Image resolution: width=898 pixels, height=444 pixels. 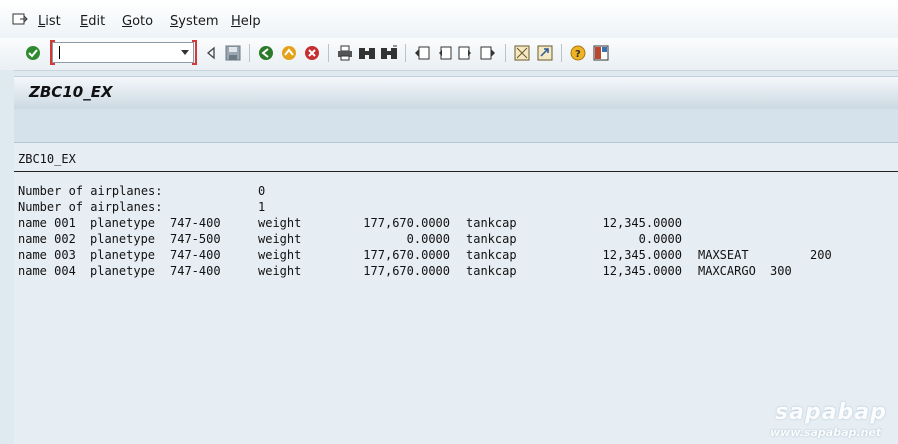 I want to click on command-field, so click(x=123, y=52).